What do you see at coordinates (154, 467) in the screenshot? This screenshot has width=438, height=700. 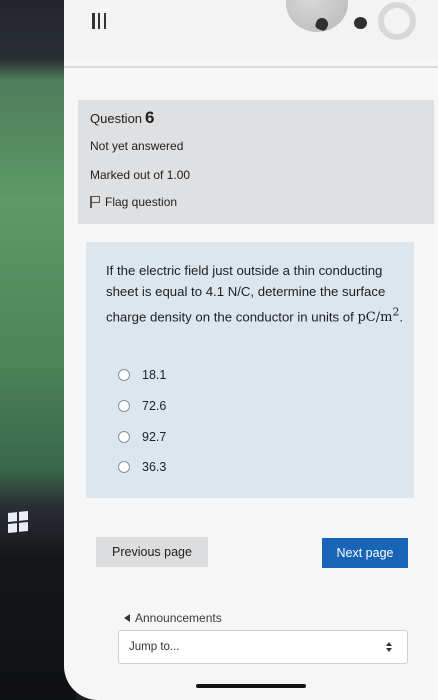 I see `option-label: 36.3` at bounding box center [154, 467].